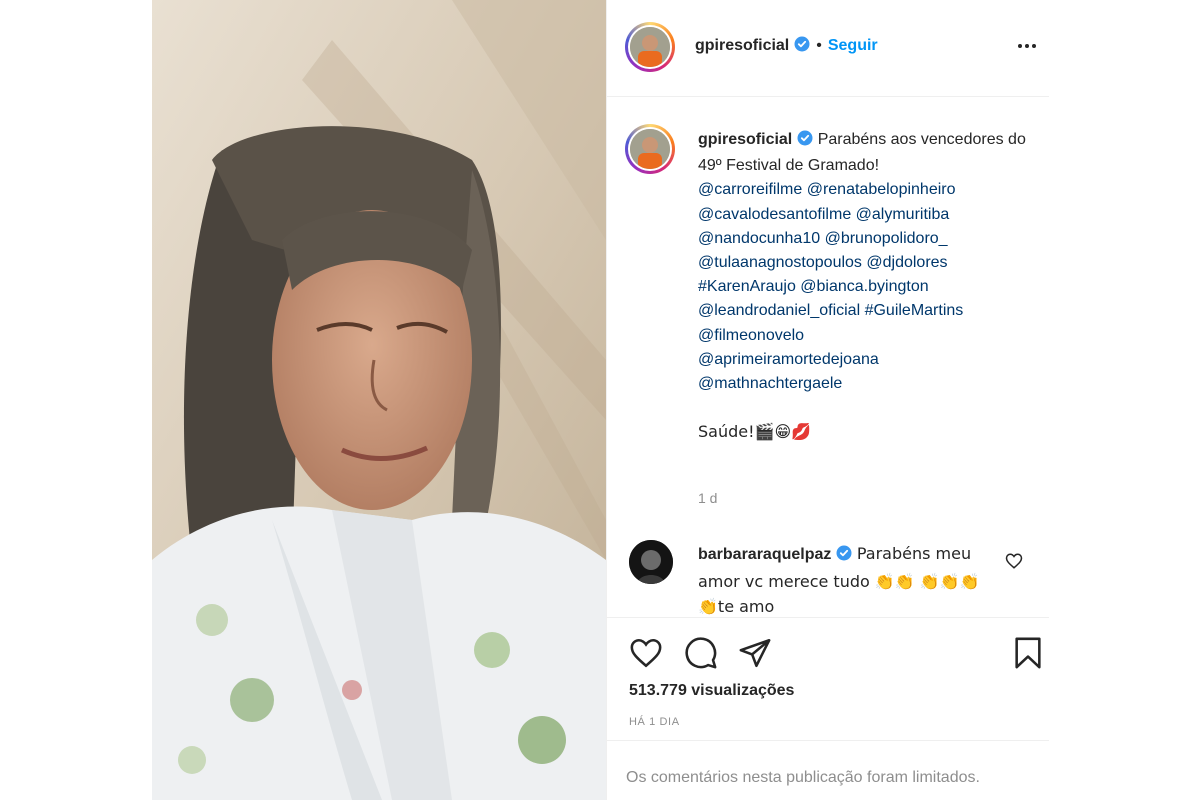 The image size is (1200, 801). I want to click on comment-avatar, so click(651, 562).